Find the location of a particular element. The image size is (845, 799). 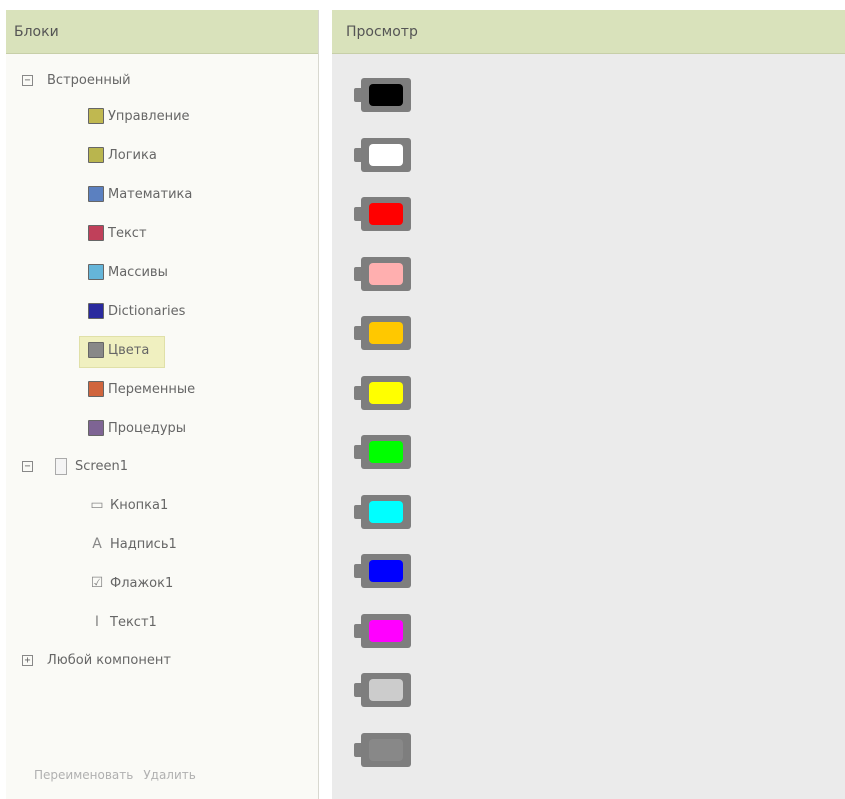

tree-node-any-component: + Любой компонент is located at coordinates (96, 660).